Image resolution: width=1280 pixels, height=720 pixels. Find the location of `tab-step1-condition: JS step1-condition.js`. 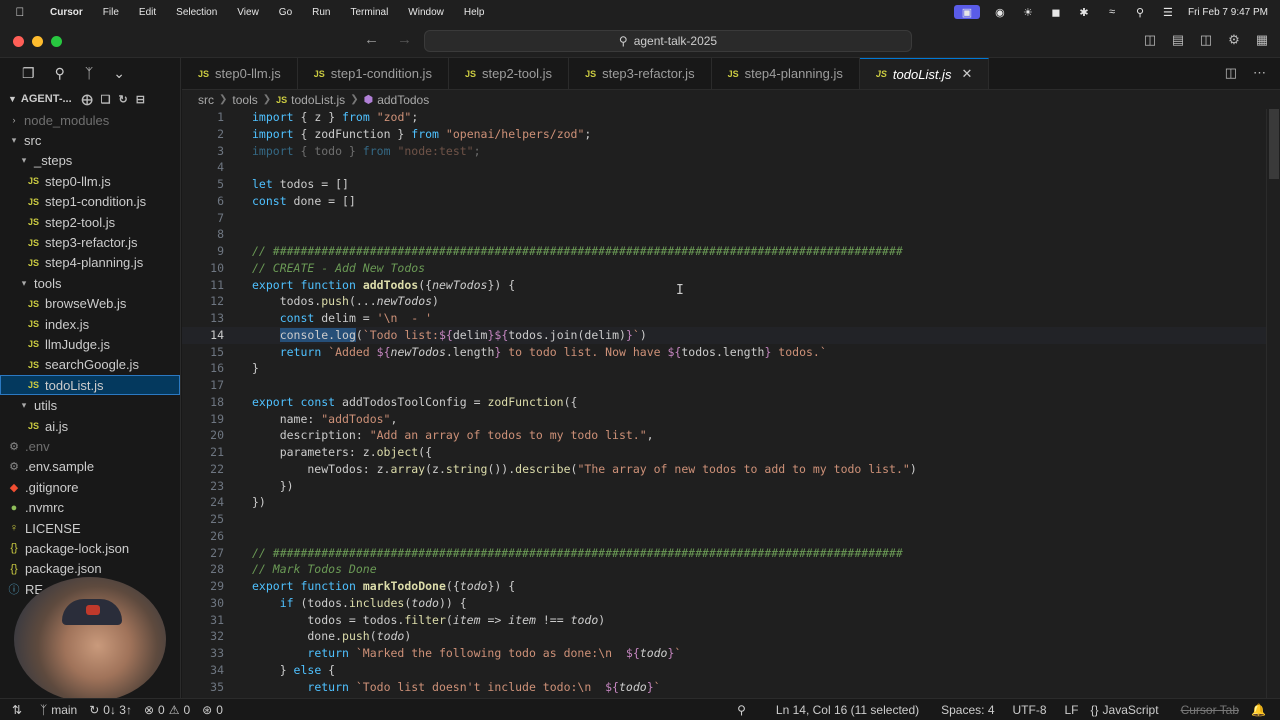

tab-step1-condition: JS step1-condition.js is located at coordinates (373, 73).